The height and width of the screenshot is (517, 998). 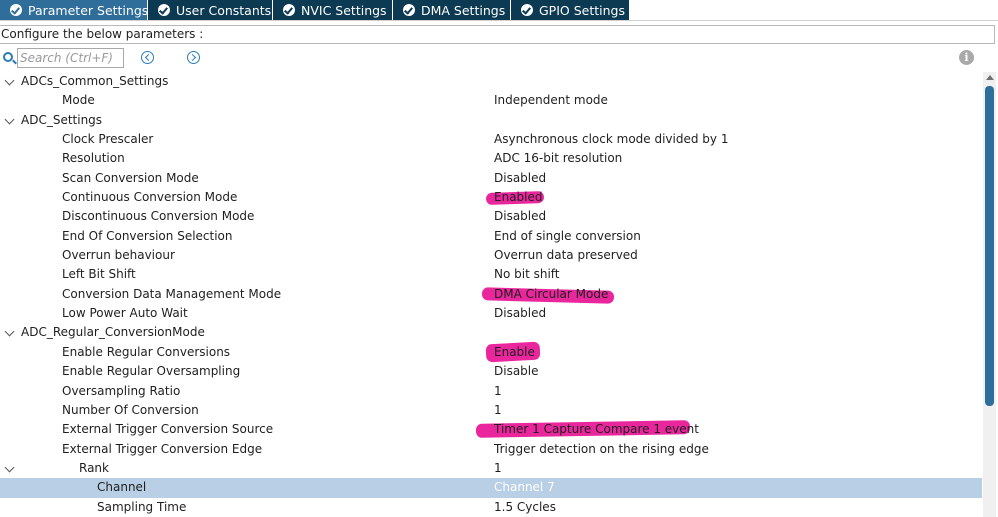 What do you see at coordinates (525, 507) in the screenshot?
I see `parameter-value: 1.5 Cycles` at bounding box center [525, 507].